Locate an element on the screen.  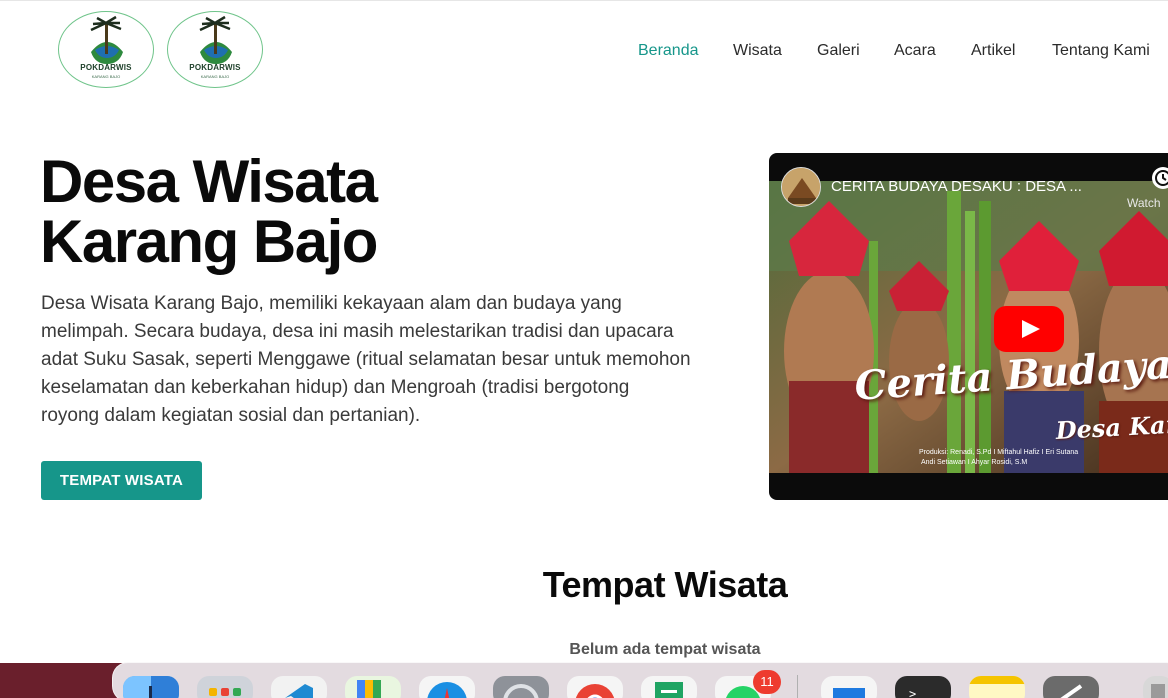
launchpad-icon is located at coordinates (225, 687).